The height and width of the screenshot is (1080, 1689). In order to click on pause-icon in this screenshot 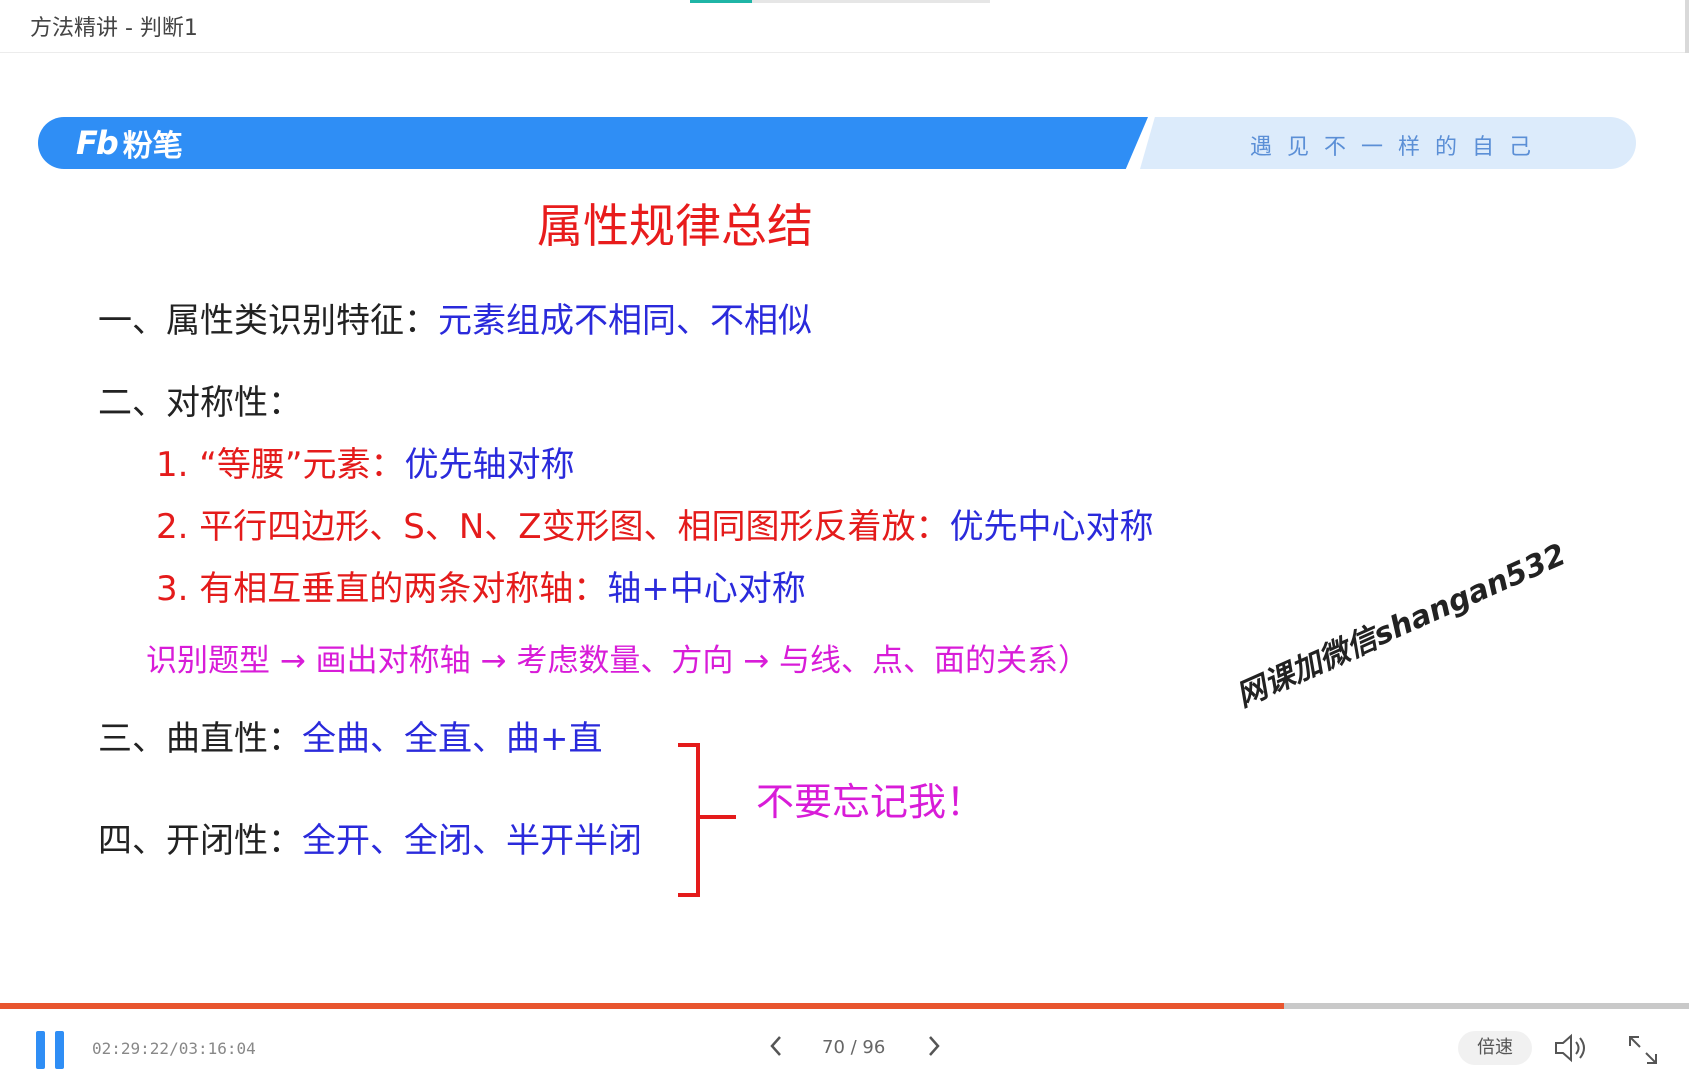, I will do `click(40, 1050)`.